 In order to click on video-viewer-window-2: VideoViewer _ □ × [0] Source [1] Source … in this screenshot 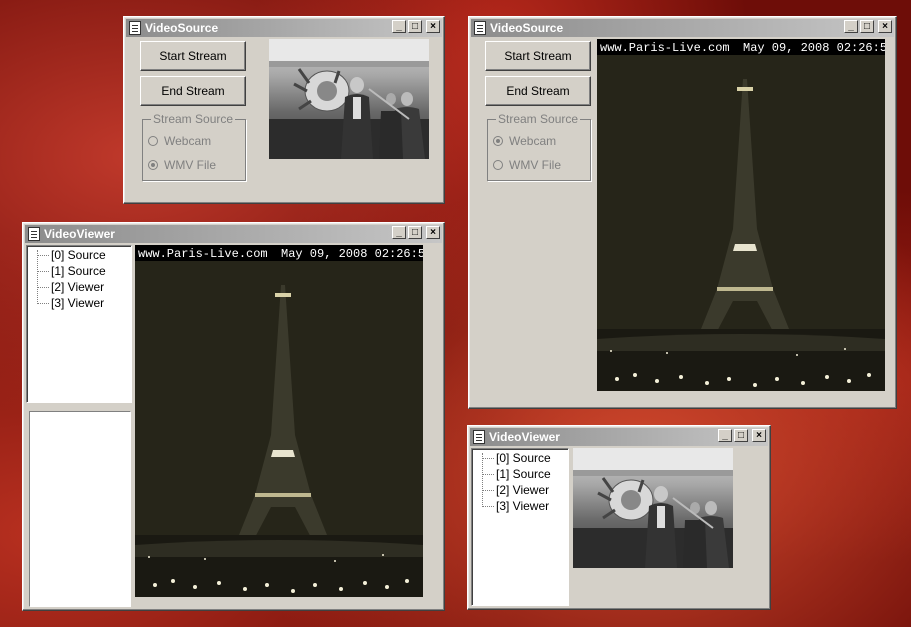, I will do `click(619, 517)`.